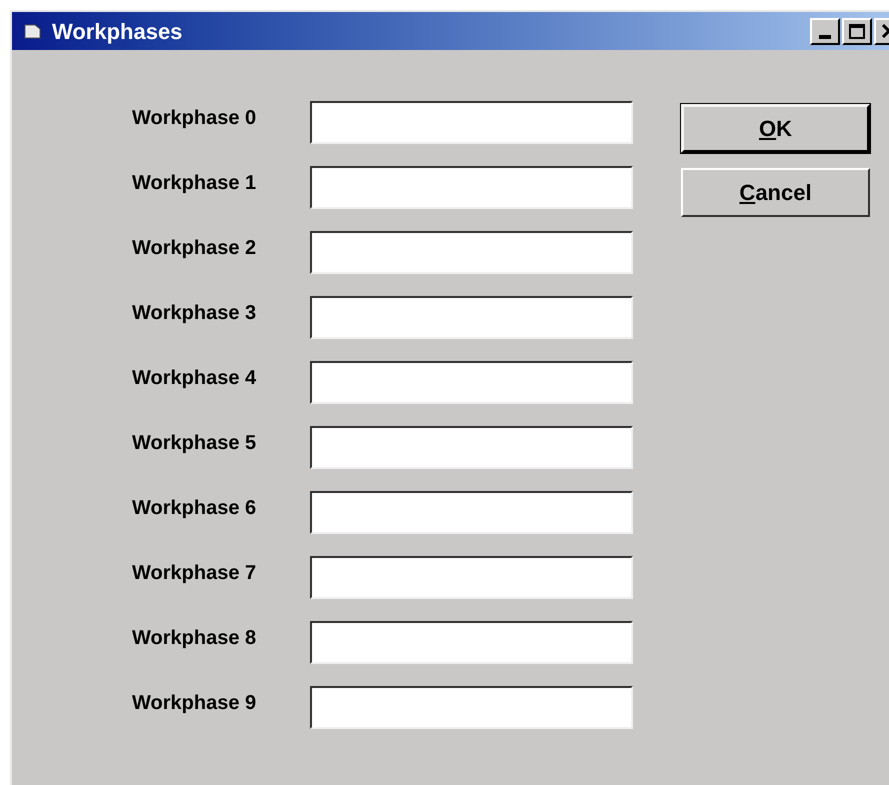 Image resolution: width=889 pixels, height=785 pixels. Describe the element at coordinates (195, 508) in the screenshot. I see `field-label: Workphase 6` at that location.